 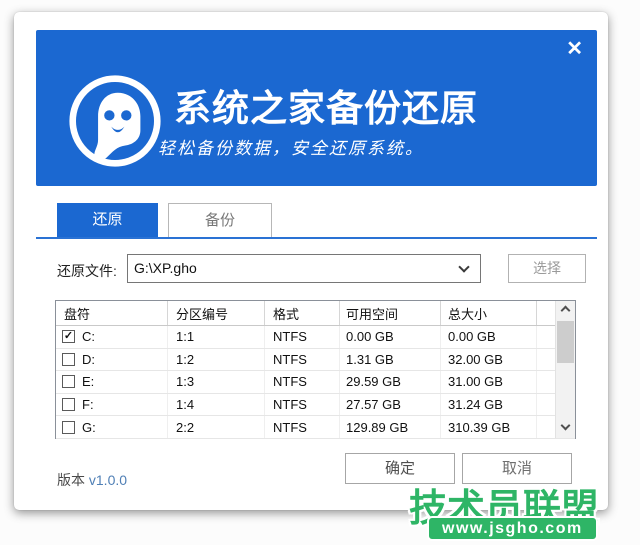 I want to click on app-title: 系统之家备份还原, so click(x=326, y=108).